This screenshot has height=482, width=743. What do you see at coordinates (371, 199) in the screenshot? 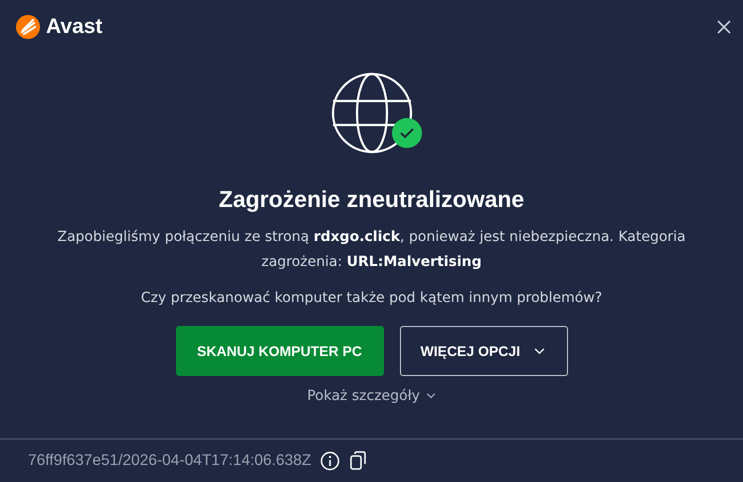
I see `dialog-title: Zagrożenie zneutralizowane` at bounding box center [371, 199].